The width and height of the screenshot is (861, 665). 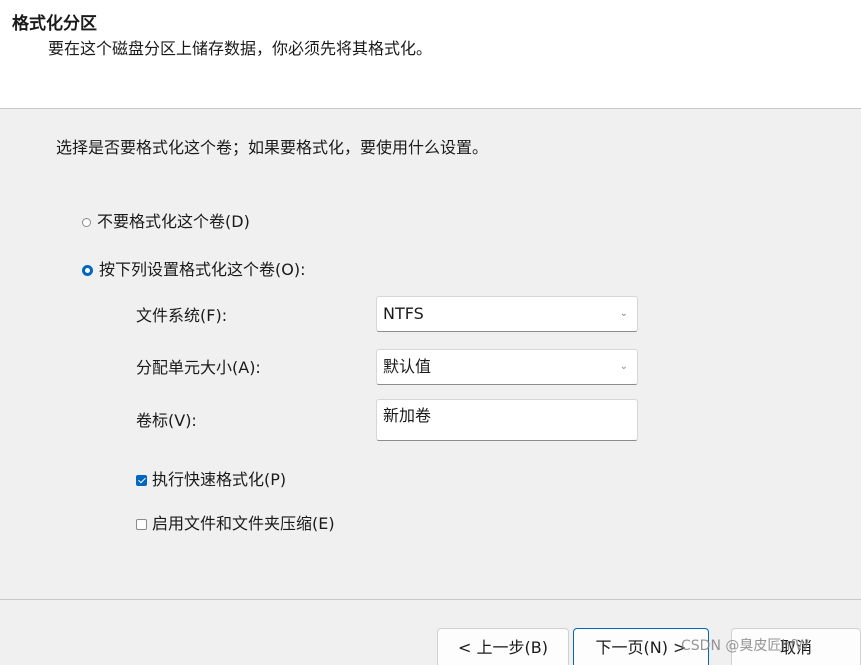 I want to click on quick-format-label: 执行快速格式化(P), so click(x=219, y=479).